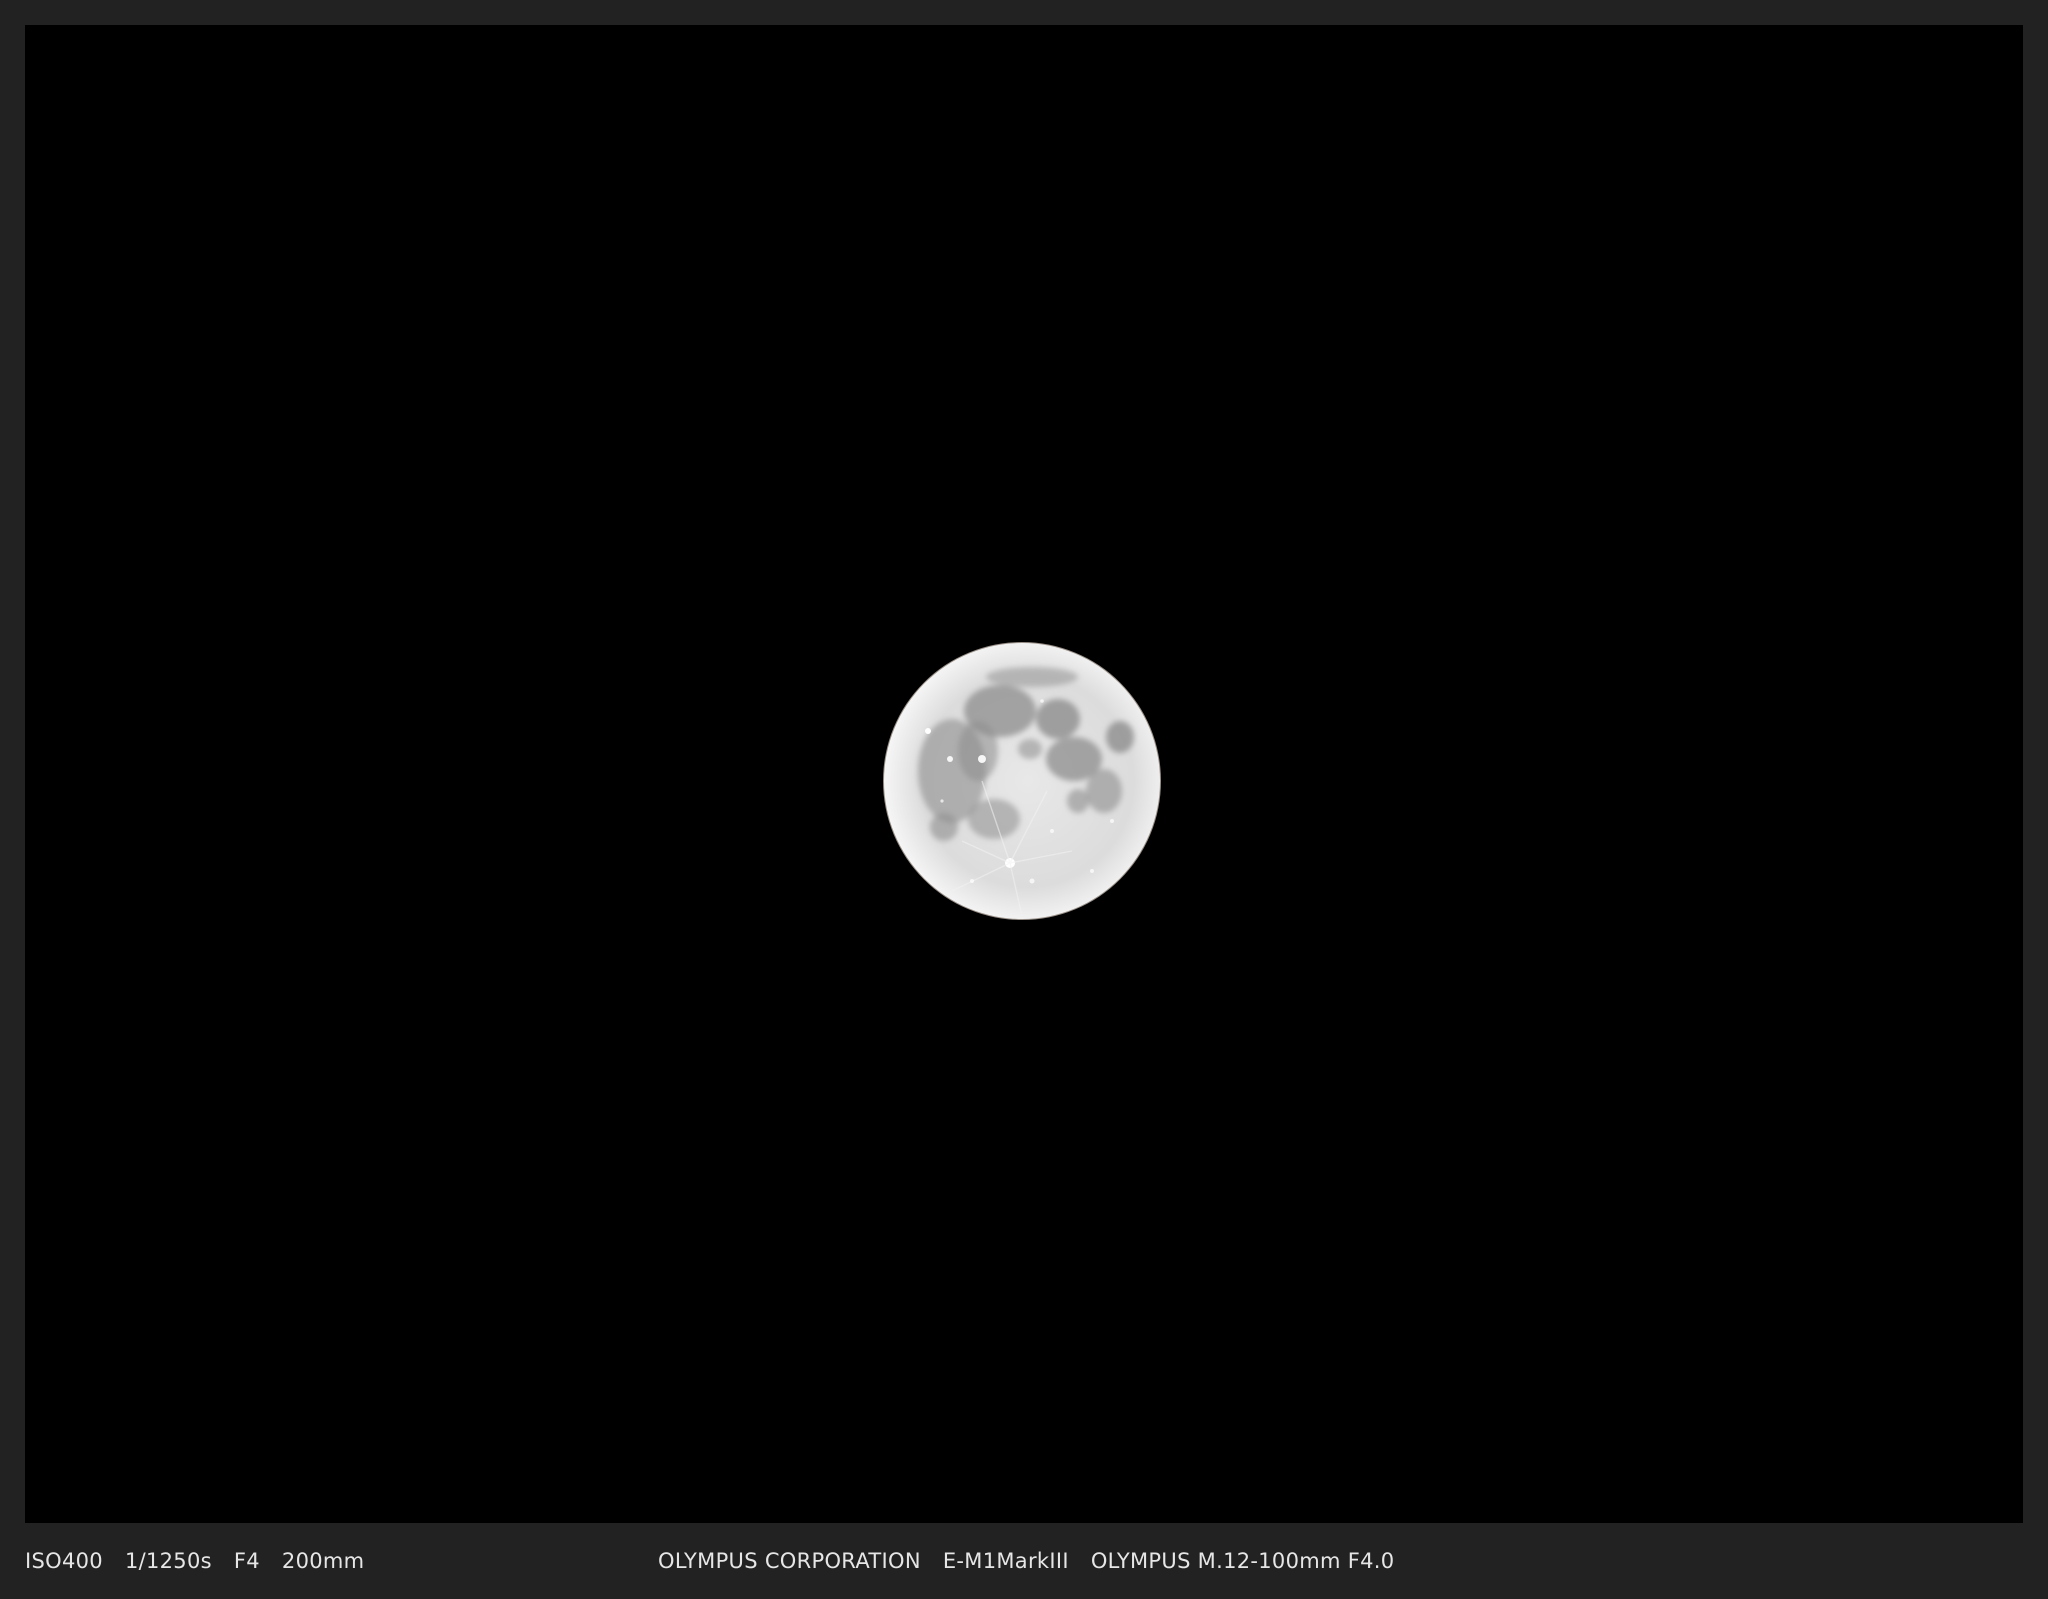 The height and width of the screenshot is (1599, 2048). I want to click on lens-model: OLYMPUS M.12-100mm F4.0, so click(1242, 1561).